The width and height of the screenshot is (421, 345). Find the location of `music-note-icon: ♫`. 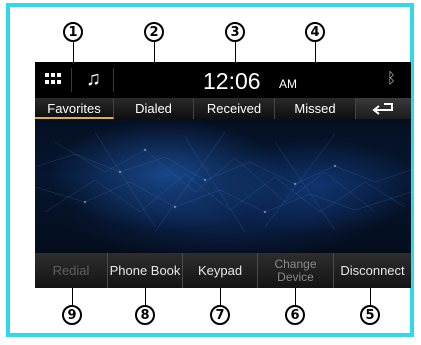

music-note-icon: ♫ is located at coordinates (93, 79).